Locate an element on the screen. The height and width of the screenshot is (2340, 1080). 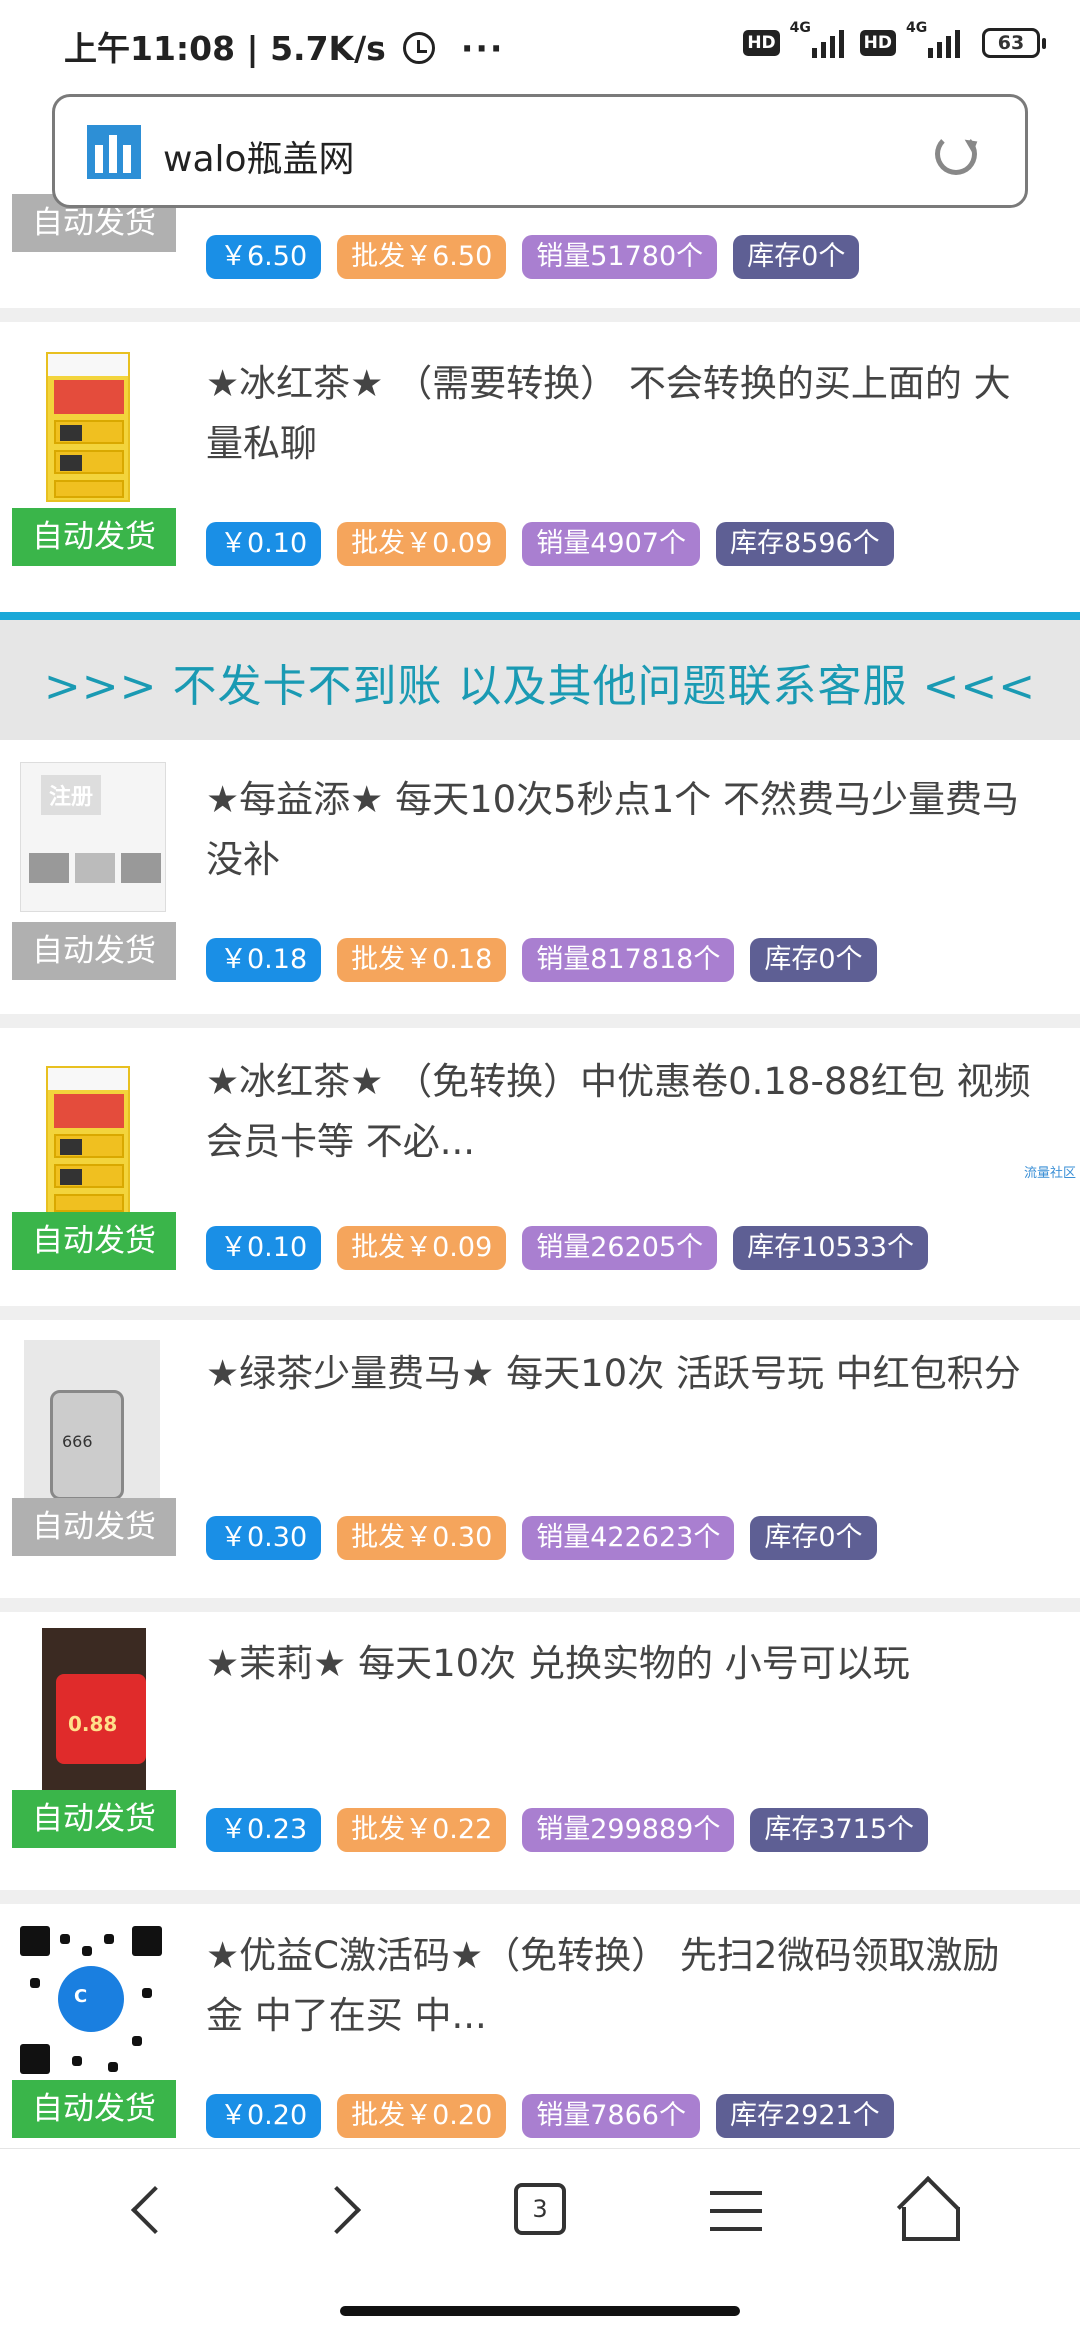
thumbnail-label: 注册 is located at coordinates (71, 795).